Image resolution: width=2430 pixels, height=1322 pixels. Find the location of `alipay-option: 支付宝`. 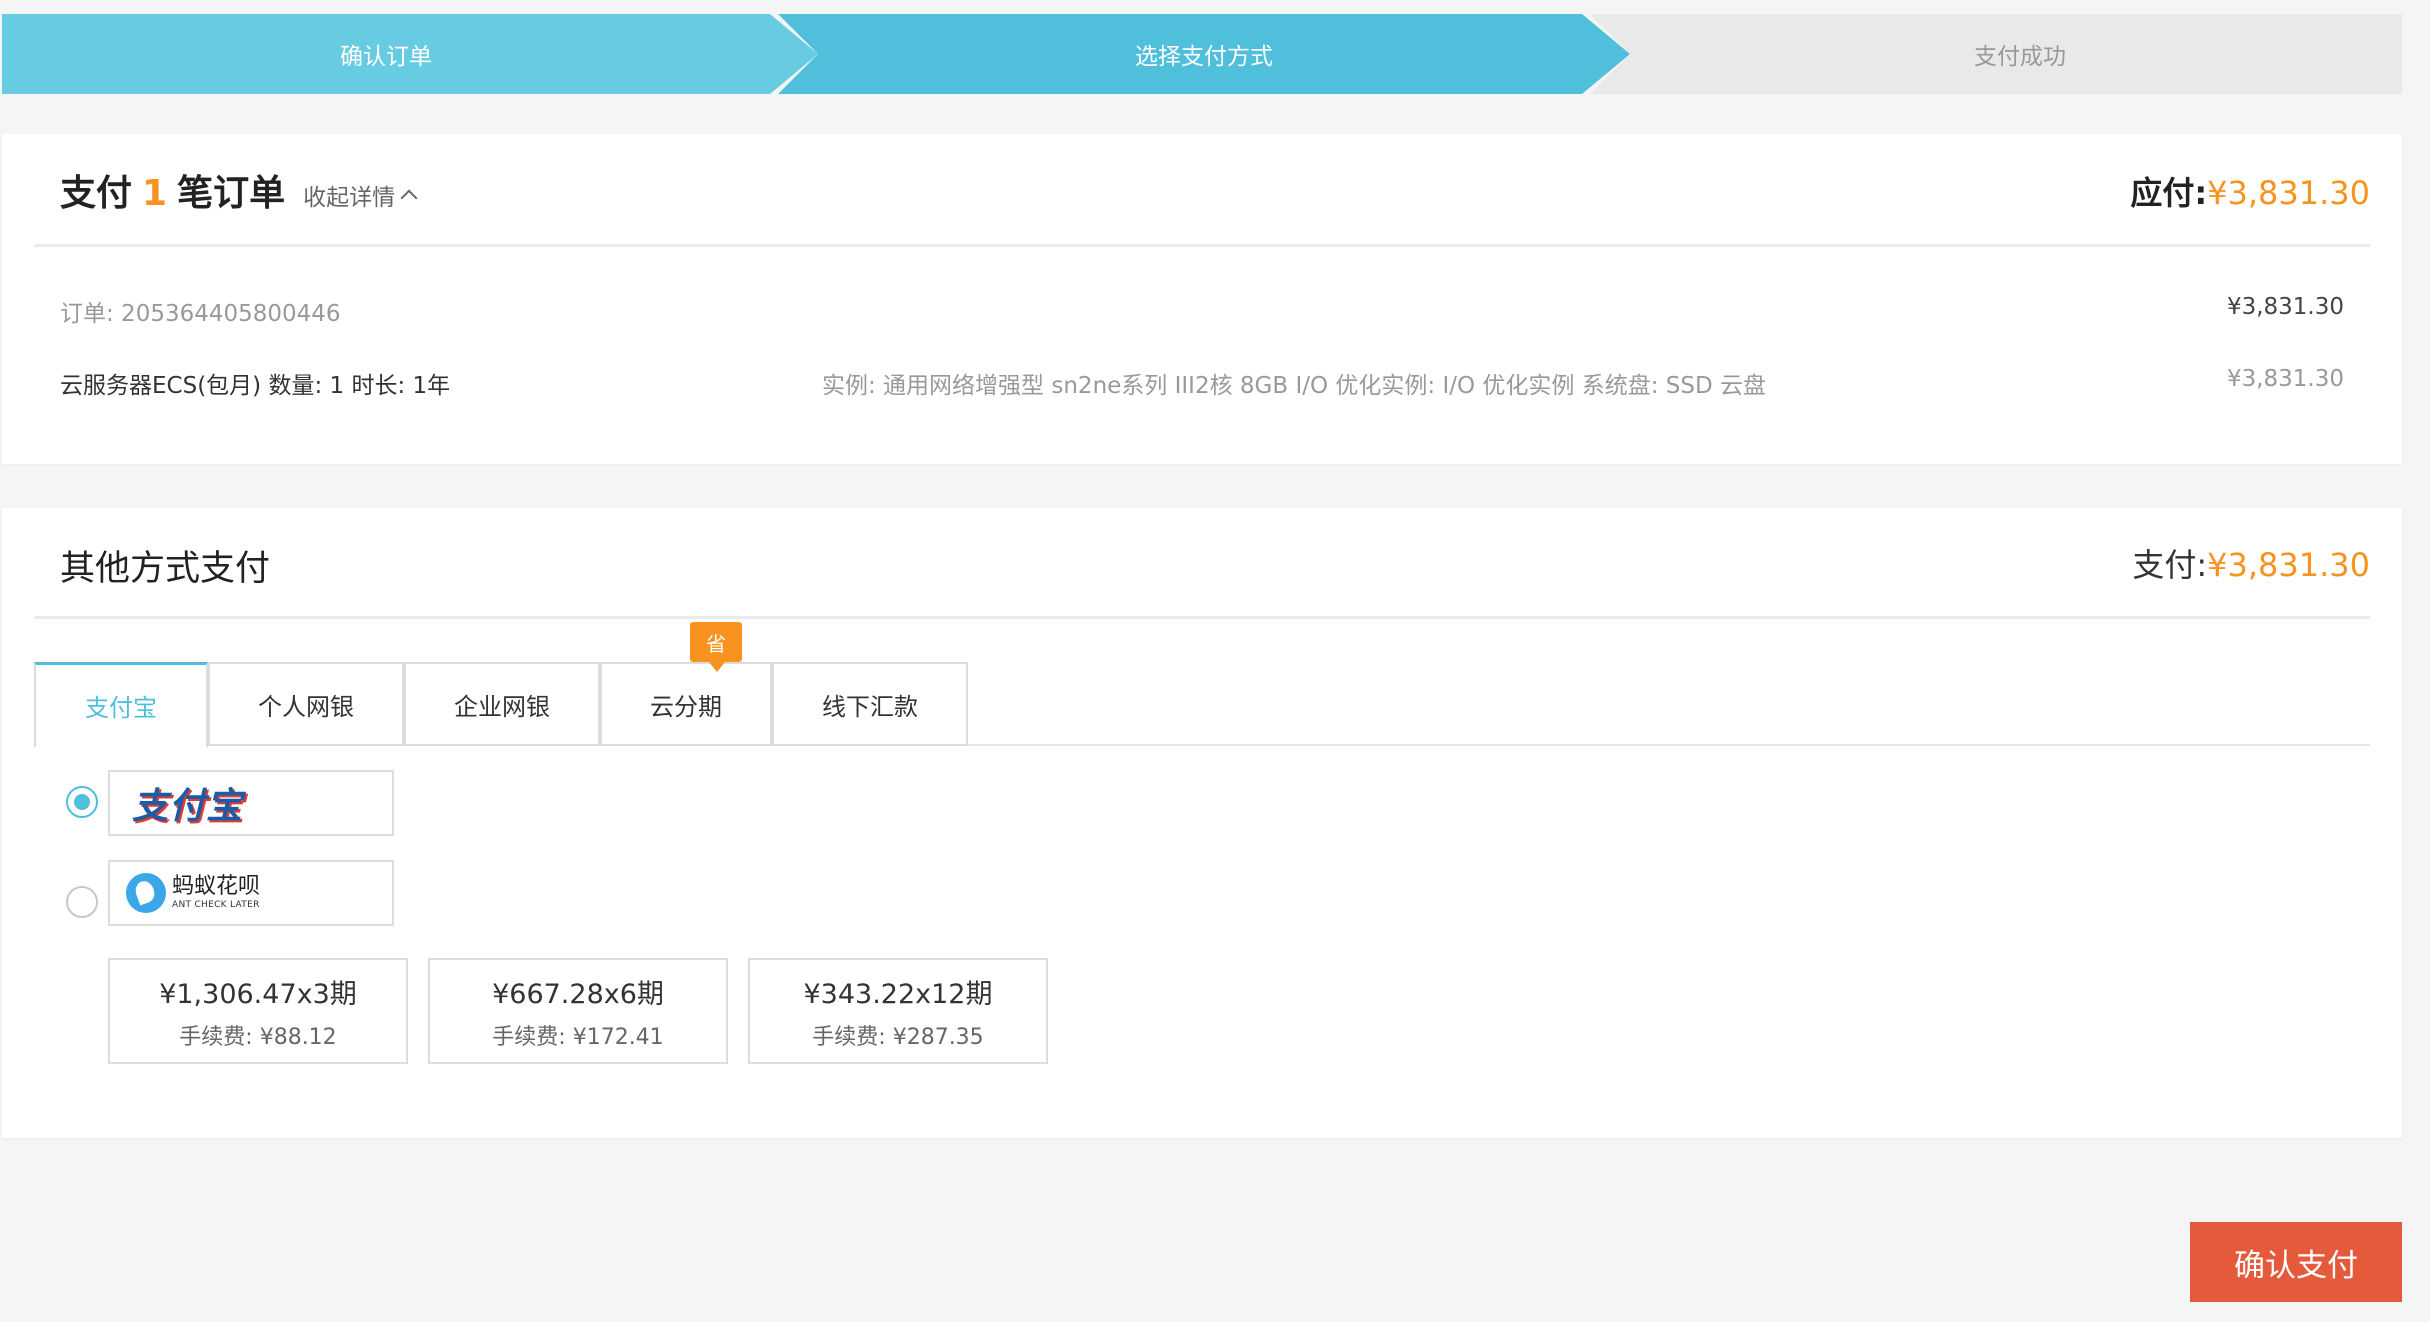

alipay-option: 支付宝 is located at coordinates (251, 803).